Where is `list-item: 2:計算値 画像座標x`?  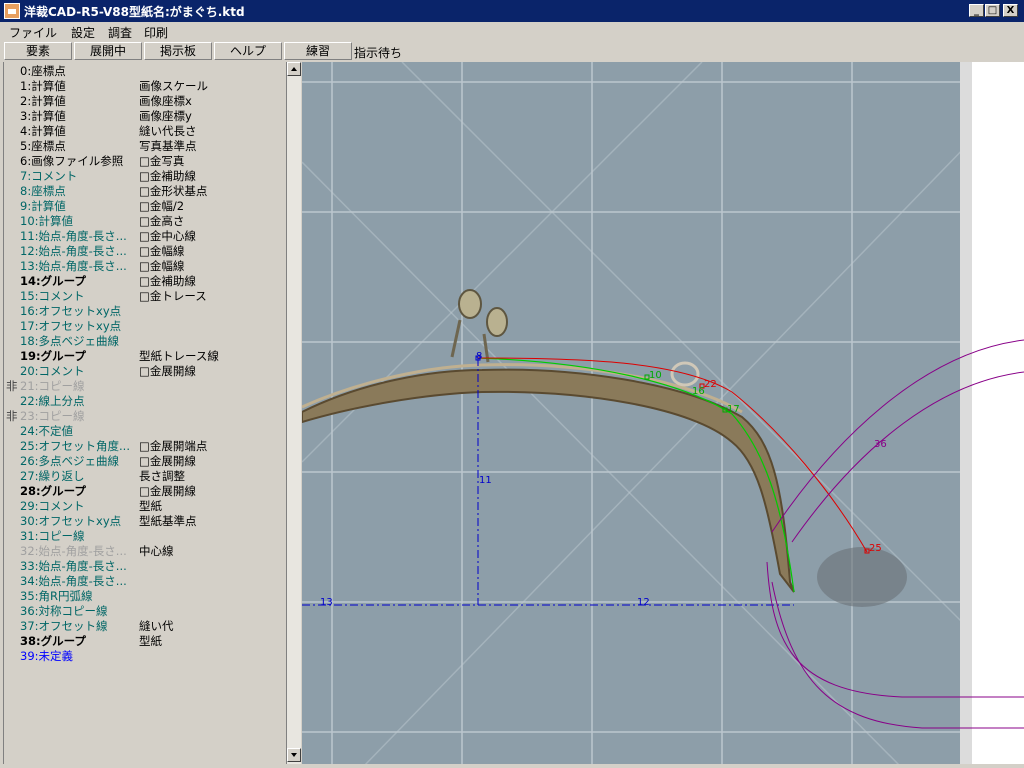 list-item: 2:計算値 画像座標x is located at coordinates (145, 101).